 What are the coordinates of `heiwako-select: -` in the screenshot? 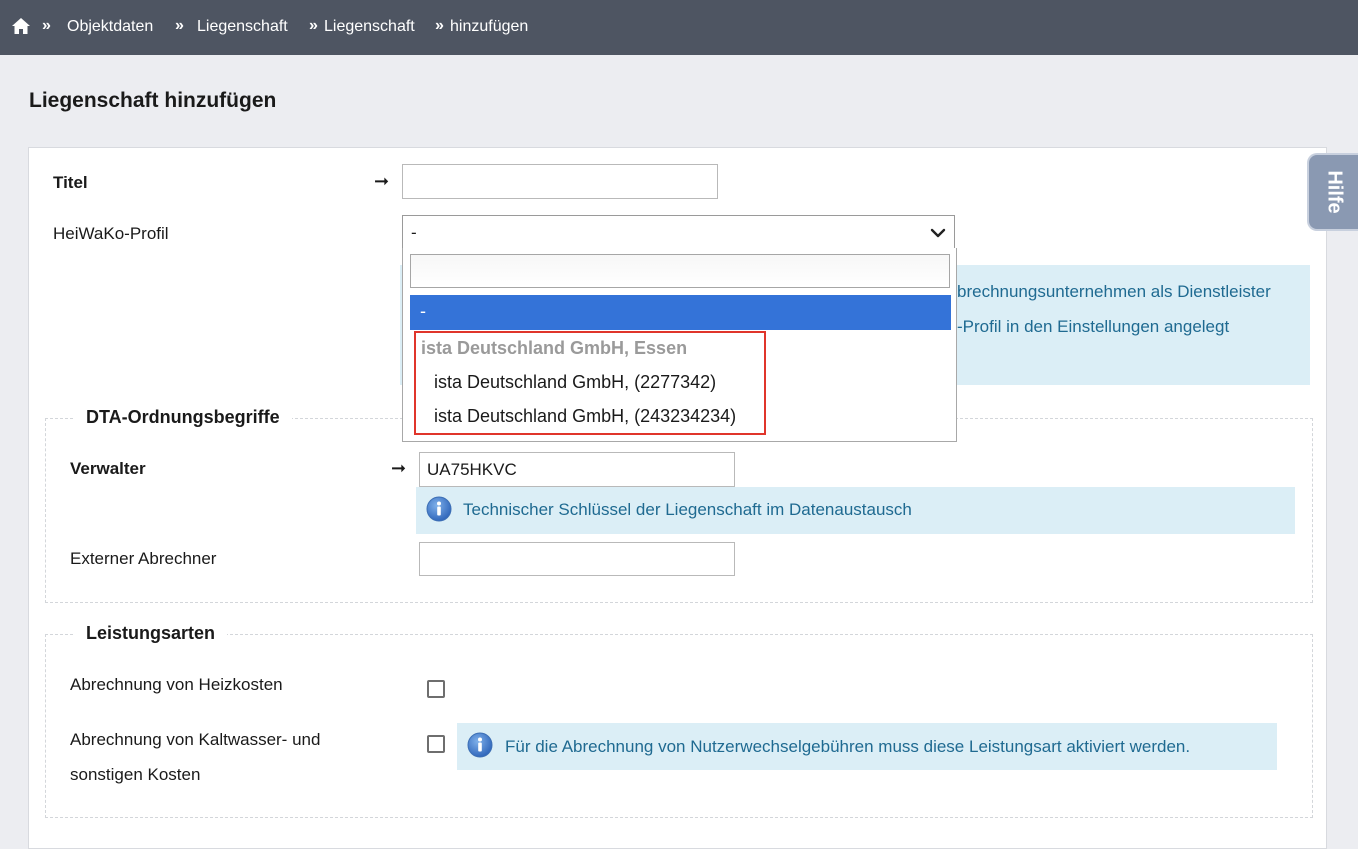 It's located at (678, 232).